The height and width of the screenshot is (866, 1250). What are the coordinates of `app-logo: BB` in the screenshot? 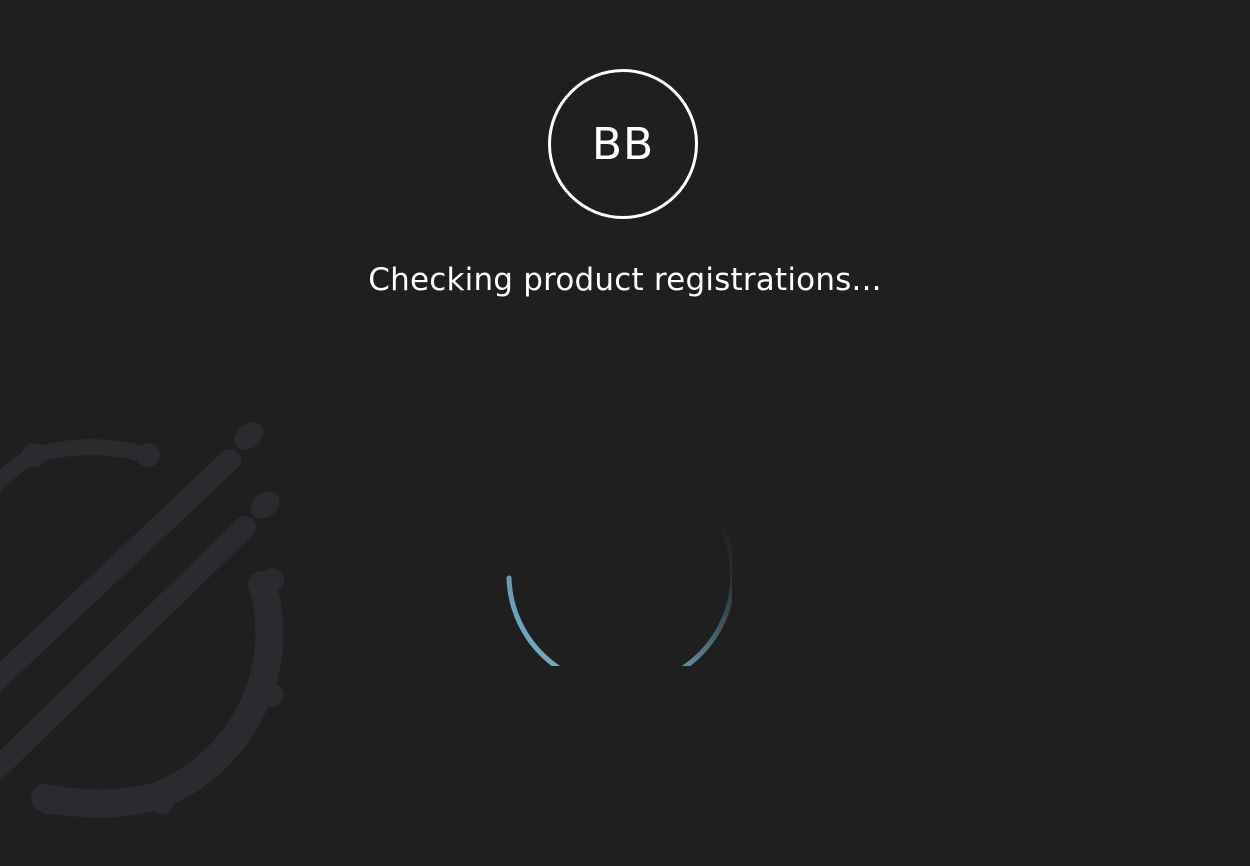 It's located at (623, 144).